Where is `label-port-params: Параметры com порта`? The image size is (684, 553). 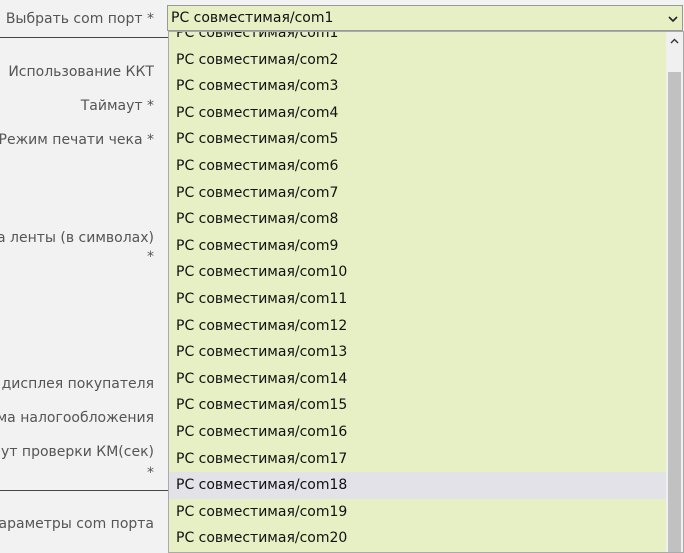
label-port-params: Параметры com порта is located at coordinates (77, 524).